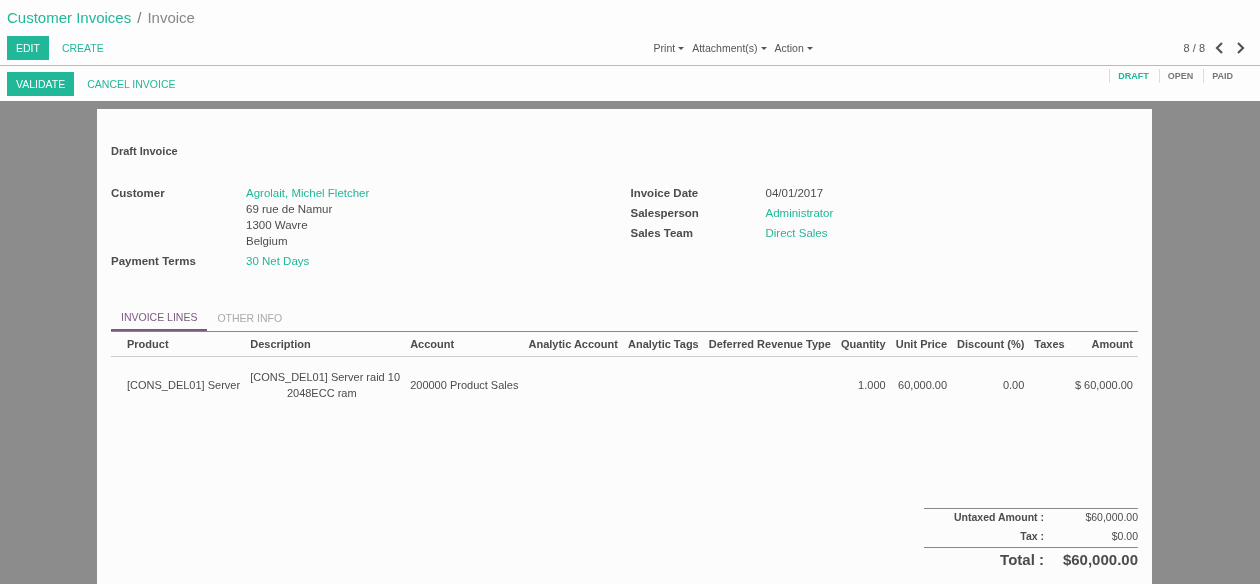 This screenshot has width=1260, height=585. Describe the element at coordinates (923, 385) in the screenshot. I see `table-cell-text: 60,000.00` at that location.